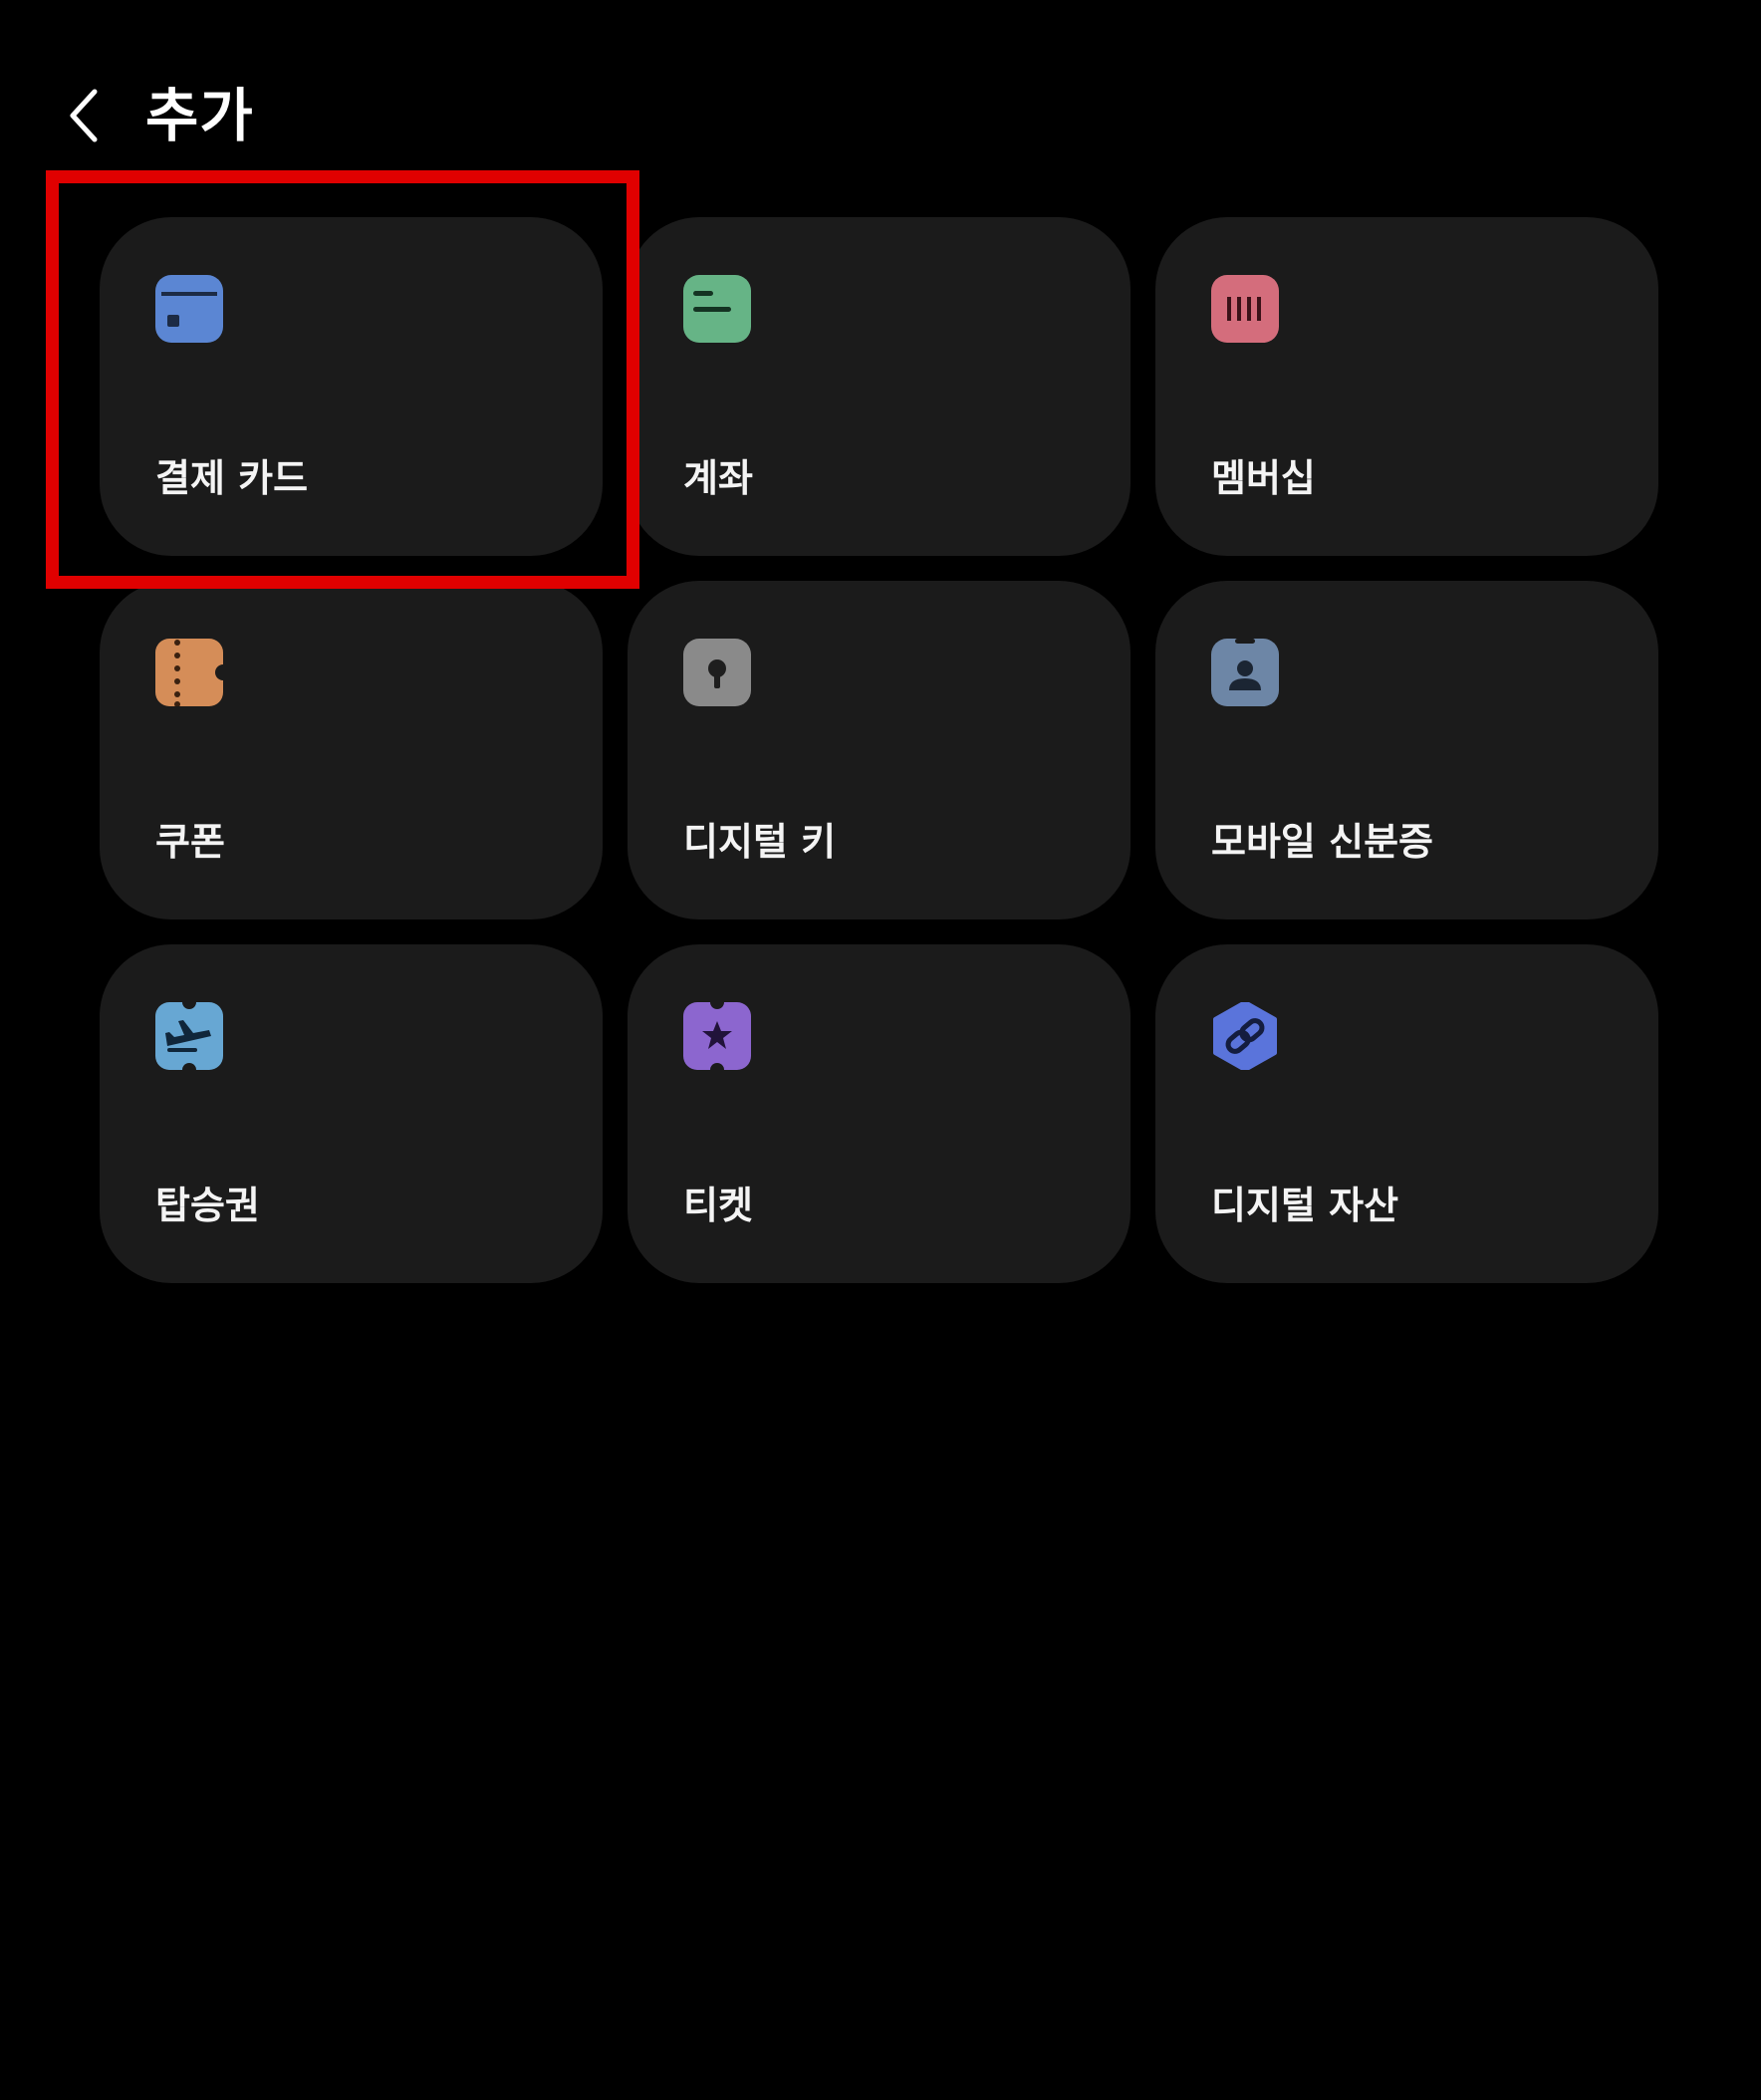 Image resolution: width=1761 pixels, height=2100 pixels. What do you see at coordinates (189, 309) in the screenshot?
I see `credit-card-icon` at bounding box center [189, 309].